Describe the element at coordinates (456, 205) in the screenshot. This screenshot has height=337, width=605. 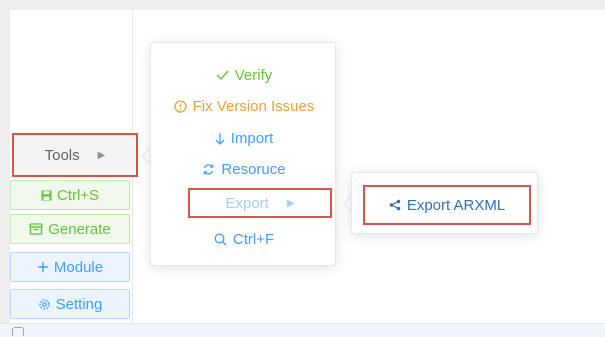
I see `export-arxml-label: Export ARXML` at that location.